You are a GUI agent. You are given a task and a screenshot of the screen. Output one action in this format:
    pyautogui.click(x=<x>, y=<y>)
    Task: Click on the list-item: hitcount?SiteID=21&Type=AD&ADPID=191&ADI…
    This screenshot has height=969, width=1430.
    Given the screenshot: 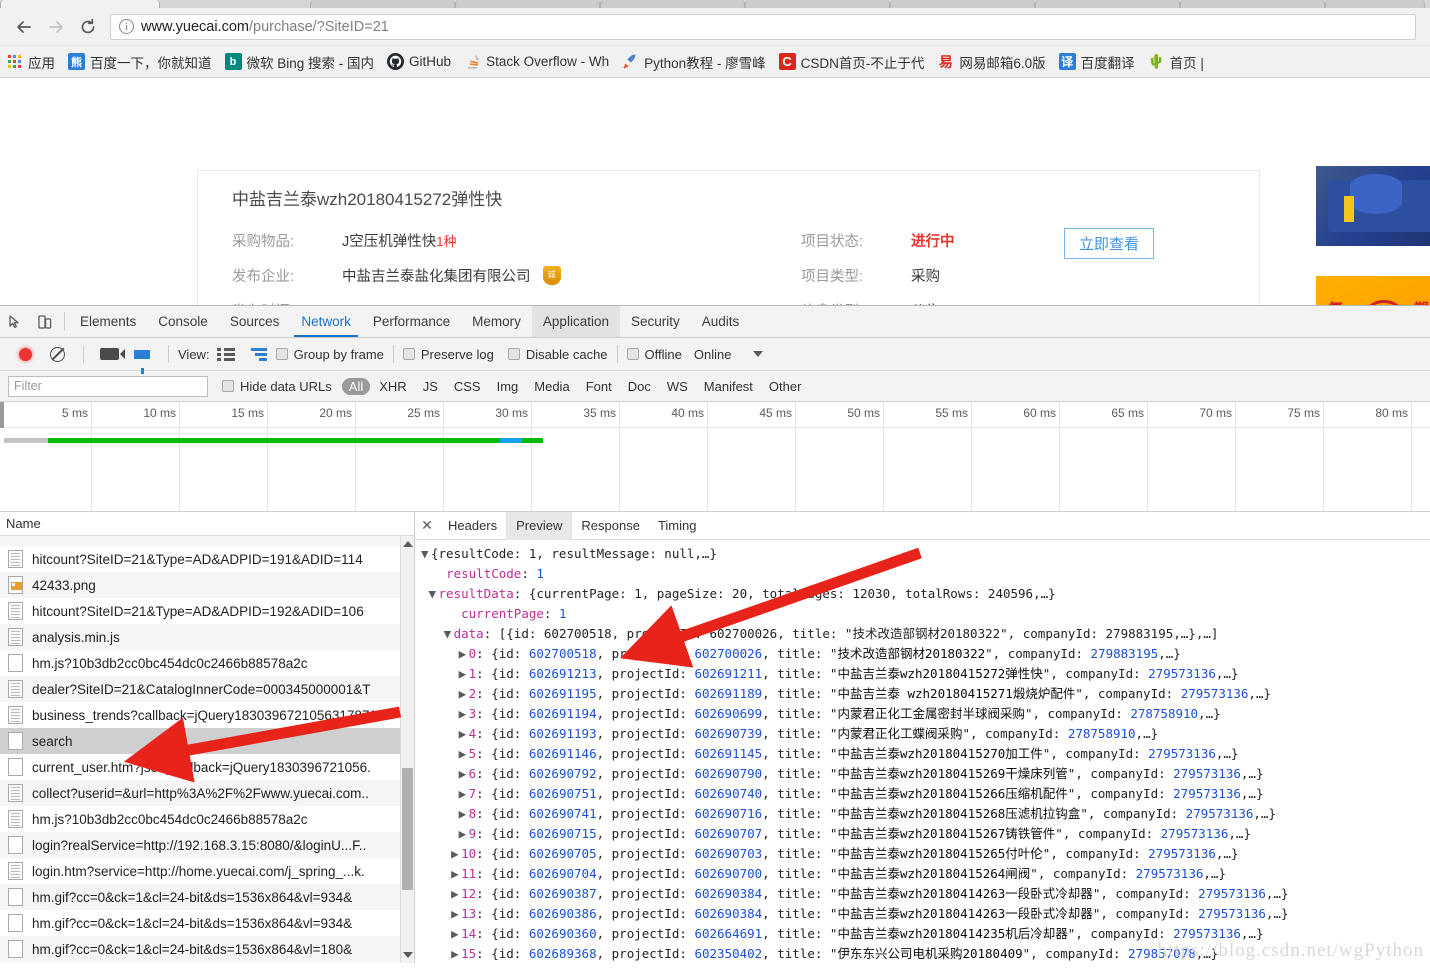 What is the action you would take?
    pyautogui.click(x=207, y=559)
    